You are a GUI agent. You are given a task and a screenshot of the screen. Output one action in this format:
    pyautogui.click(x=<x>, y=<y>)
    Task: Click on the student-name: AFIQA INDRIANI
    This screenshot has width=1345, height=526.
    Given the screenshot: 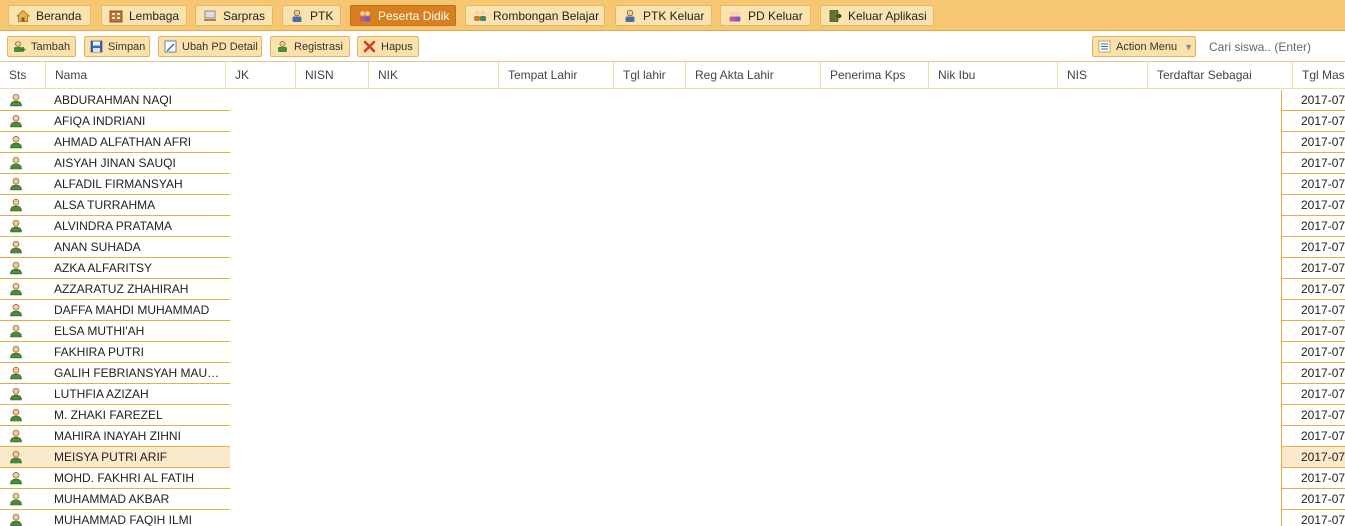 What is the action you would take?
    pyautogui.click(x=100, y=121)
    